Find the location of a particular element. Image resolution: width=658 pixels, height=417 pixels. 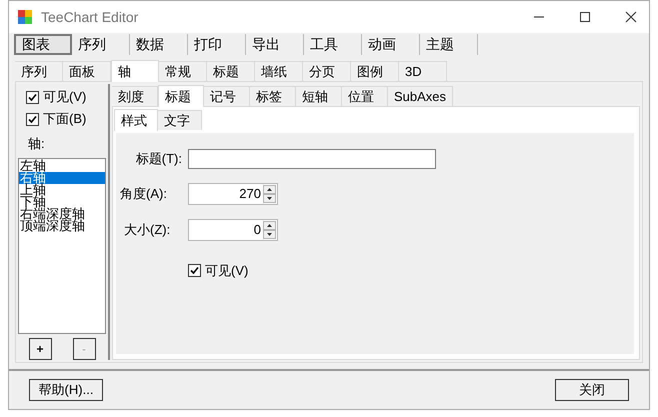

angle-label: 角度(A): is located at coordinates (144, 194).